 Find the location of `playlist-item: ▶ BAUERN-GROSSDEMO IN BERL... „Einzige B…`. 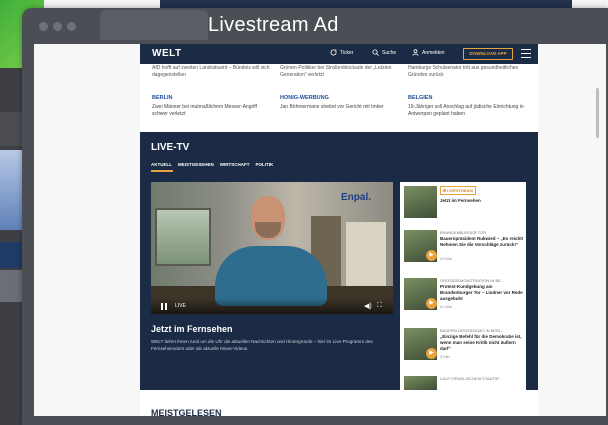

playlist-item: ▶ BAUERN-GROSSDEMO IN BERL... „Einzige B… is located at coordinates (464, 346).